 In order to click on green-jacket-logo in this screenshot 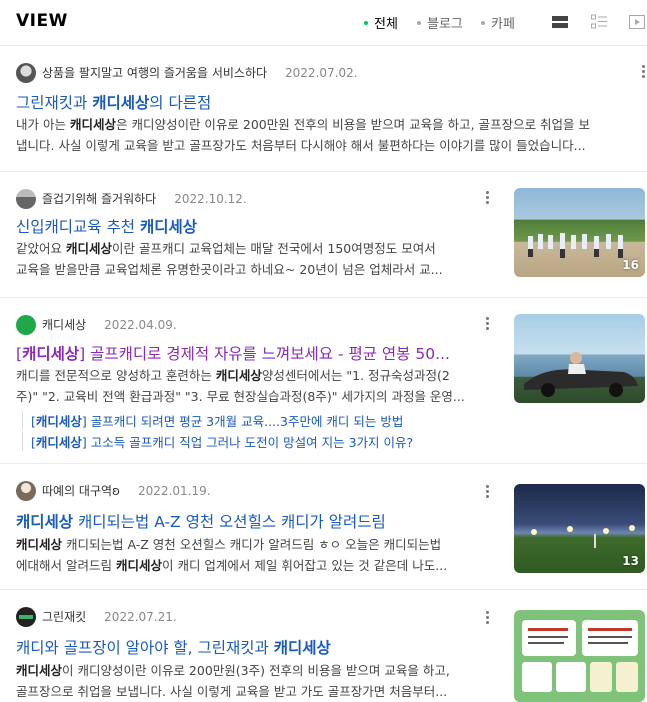, I will do `click(26, 616)`.